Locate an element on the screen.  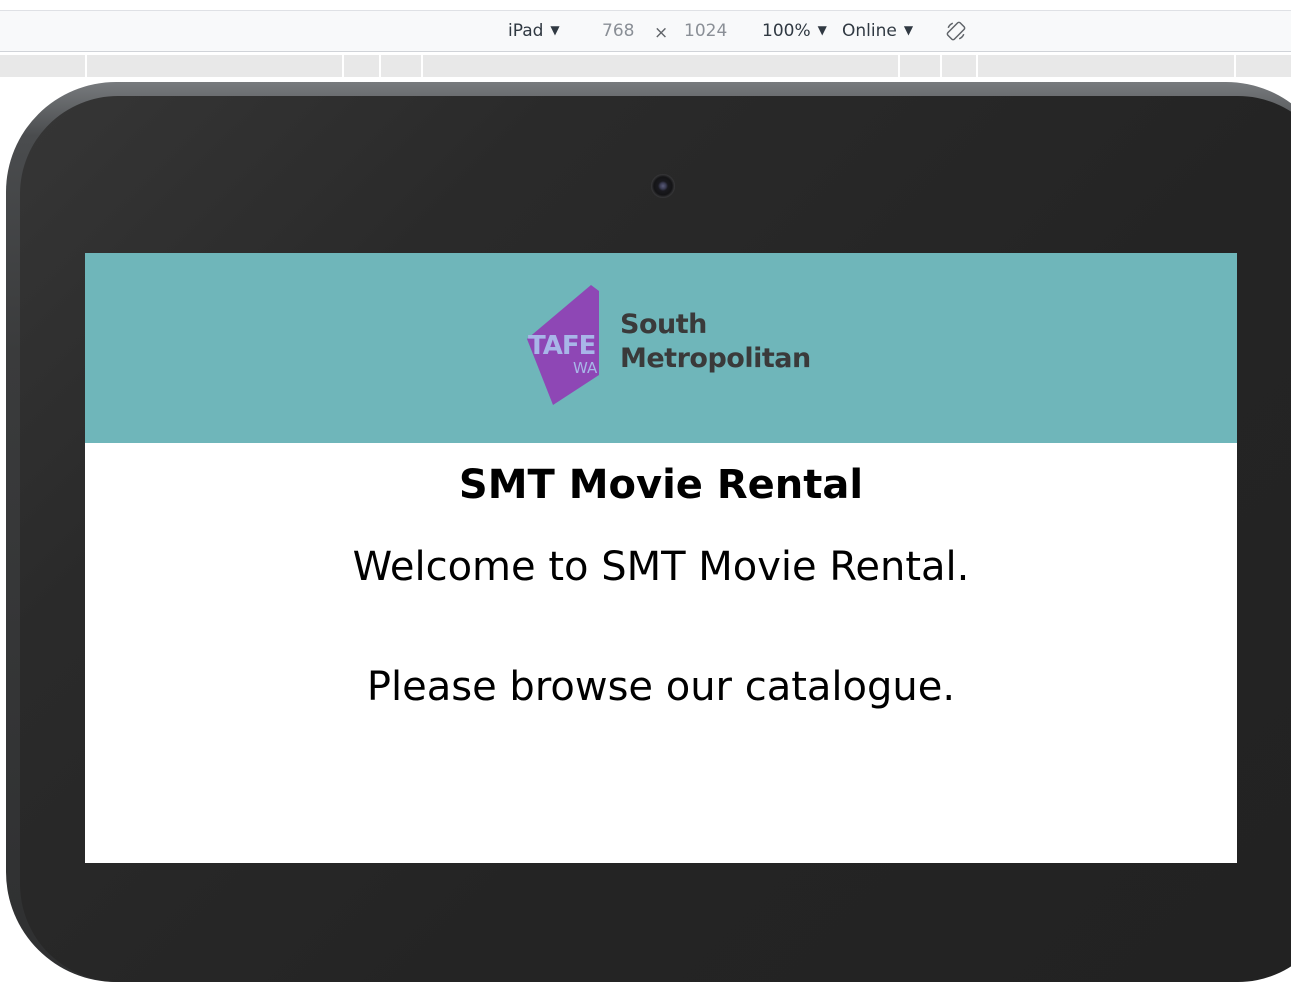
device-select: iPad ▼ is located at coordinates (534, 31).